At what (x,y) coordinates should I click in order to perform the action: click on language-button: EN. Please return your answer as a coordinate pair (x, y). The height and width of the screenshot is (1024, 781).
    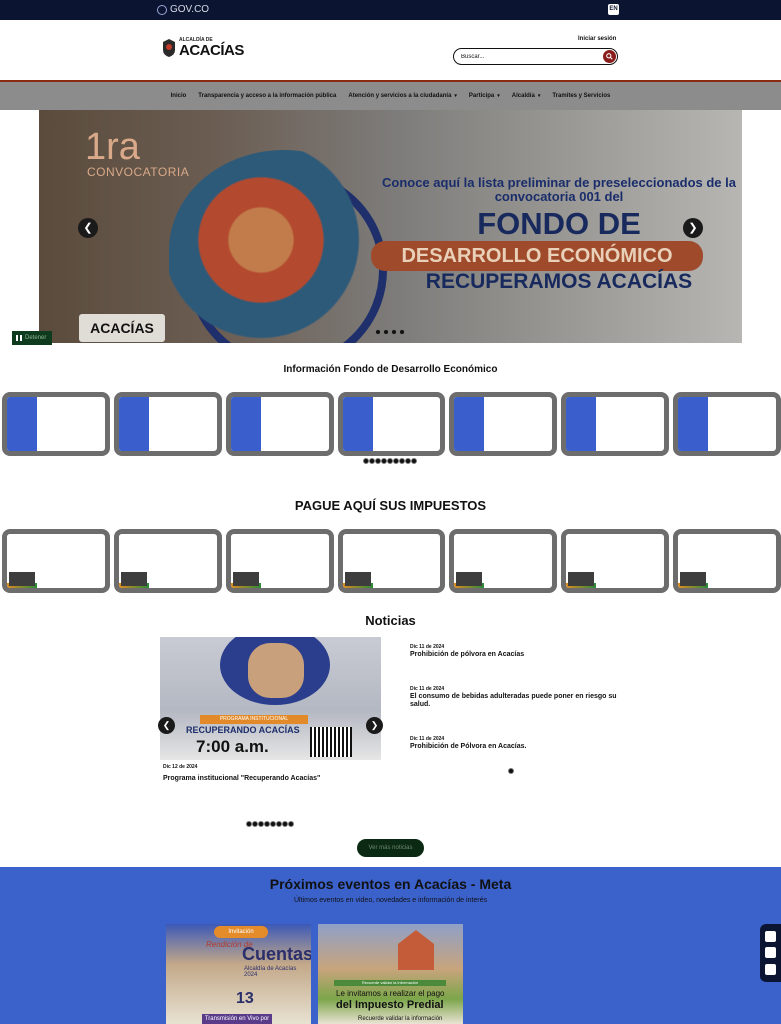
    Looking at the image, I should click on (613, 9).